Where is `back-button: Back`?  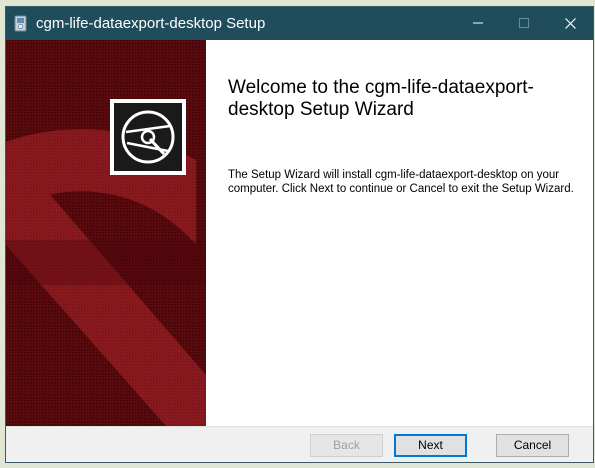 back-button: Back is located at coordinates (346, 445).